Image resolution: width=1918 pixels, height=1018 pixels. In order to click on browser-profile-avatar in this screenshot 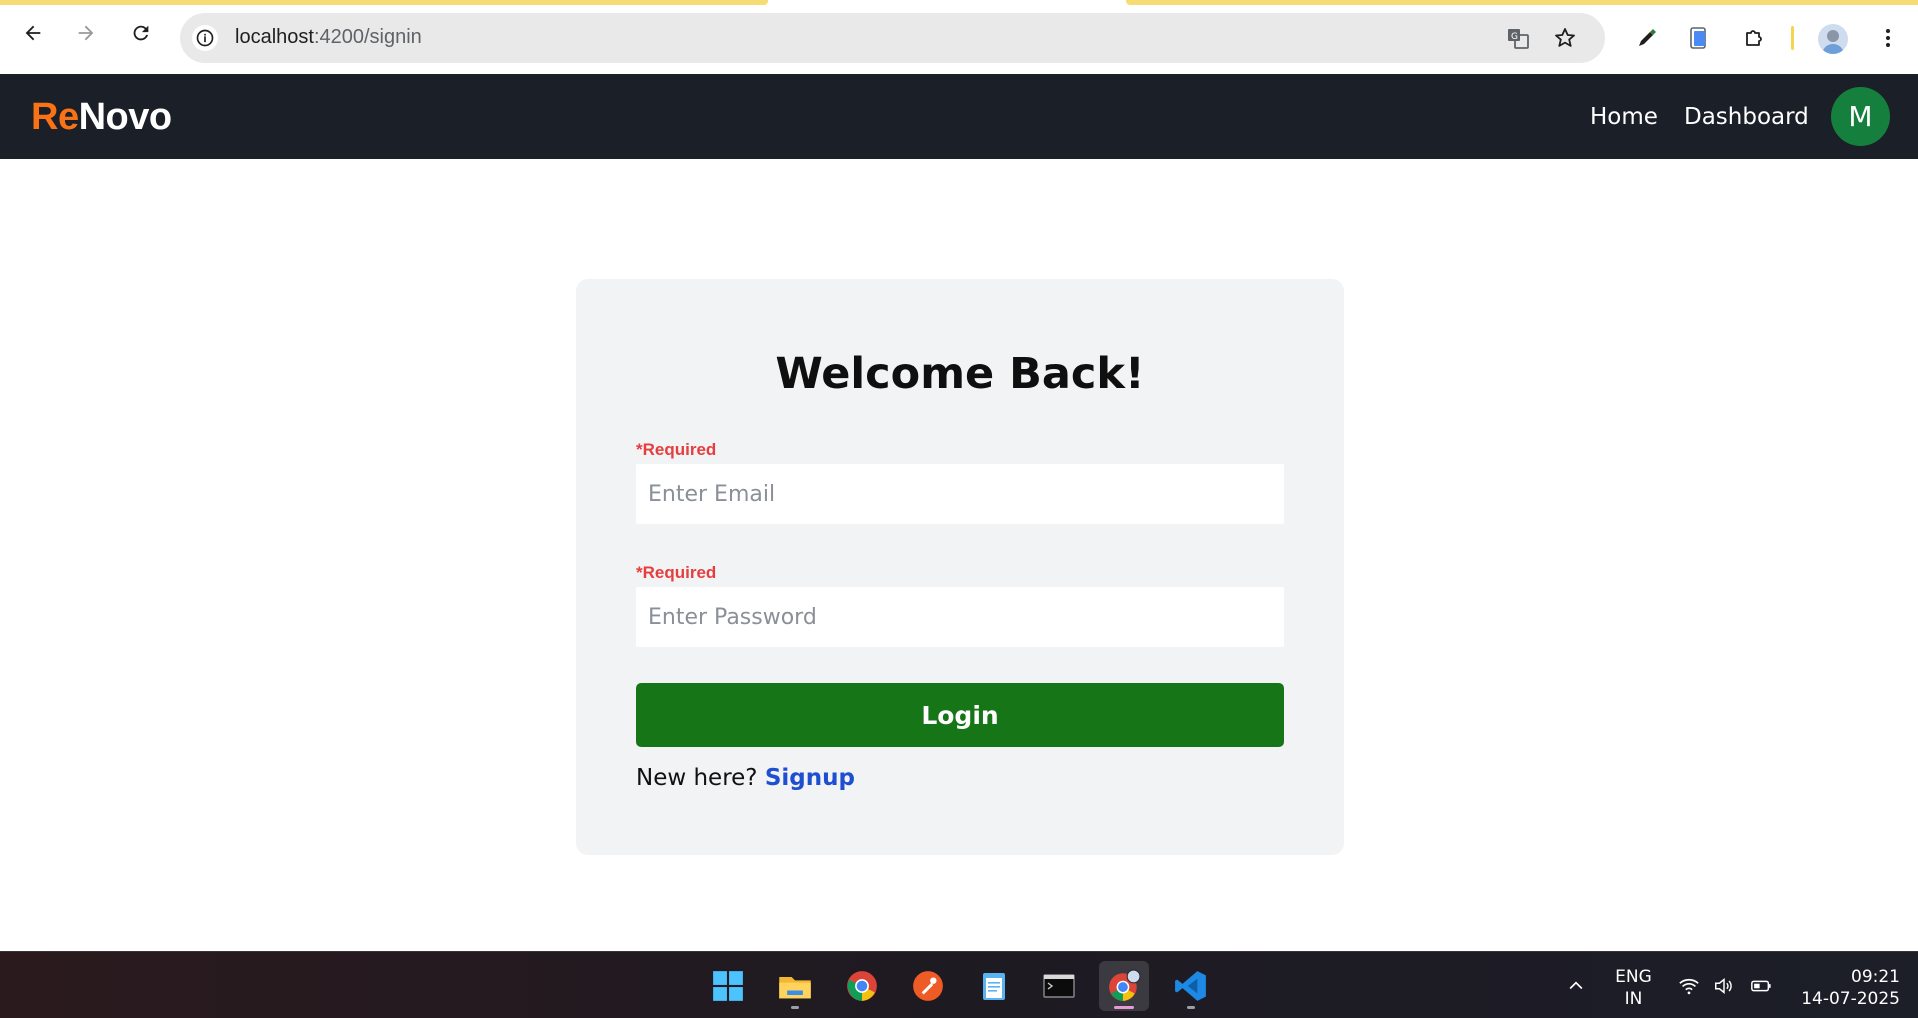, I will do `click(1833, 39)`.